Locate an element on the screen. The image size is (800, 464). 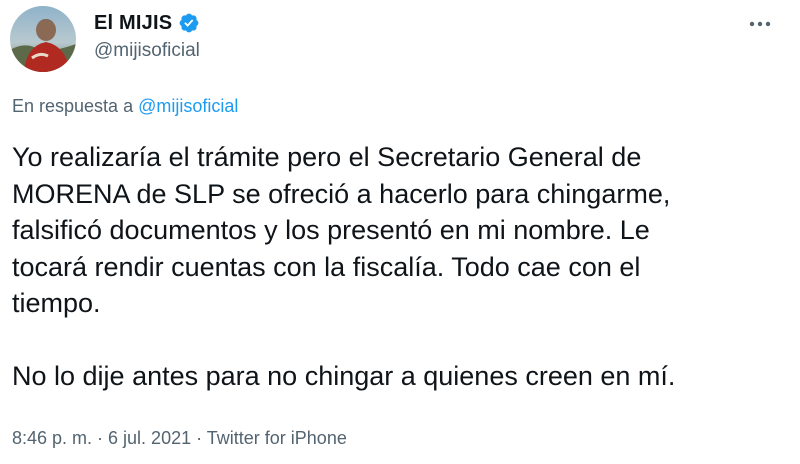
reply-mention-link: @mijisoficial is located at coordinates (188, 106).